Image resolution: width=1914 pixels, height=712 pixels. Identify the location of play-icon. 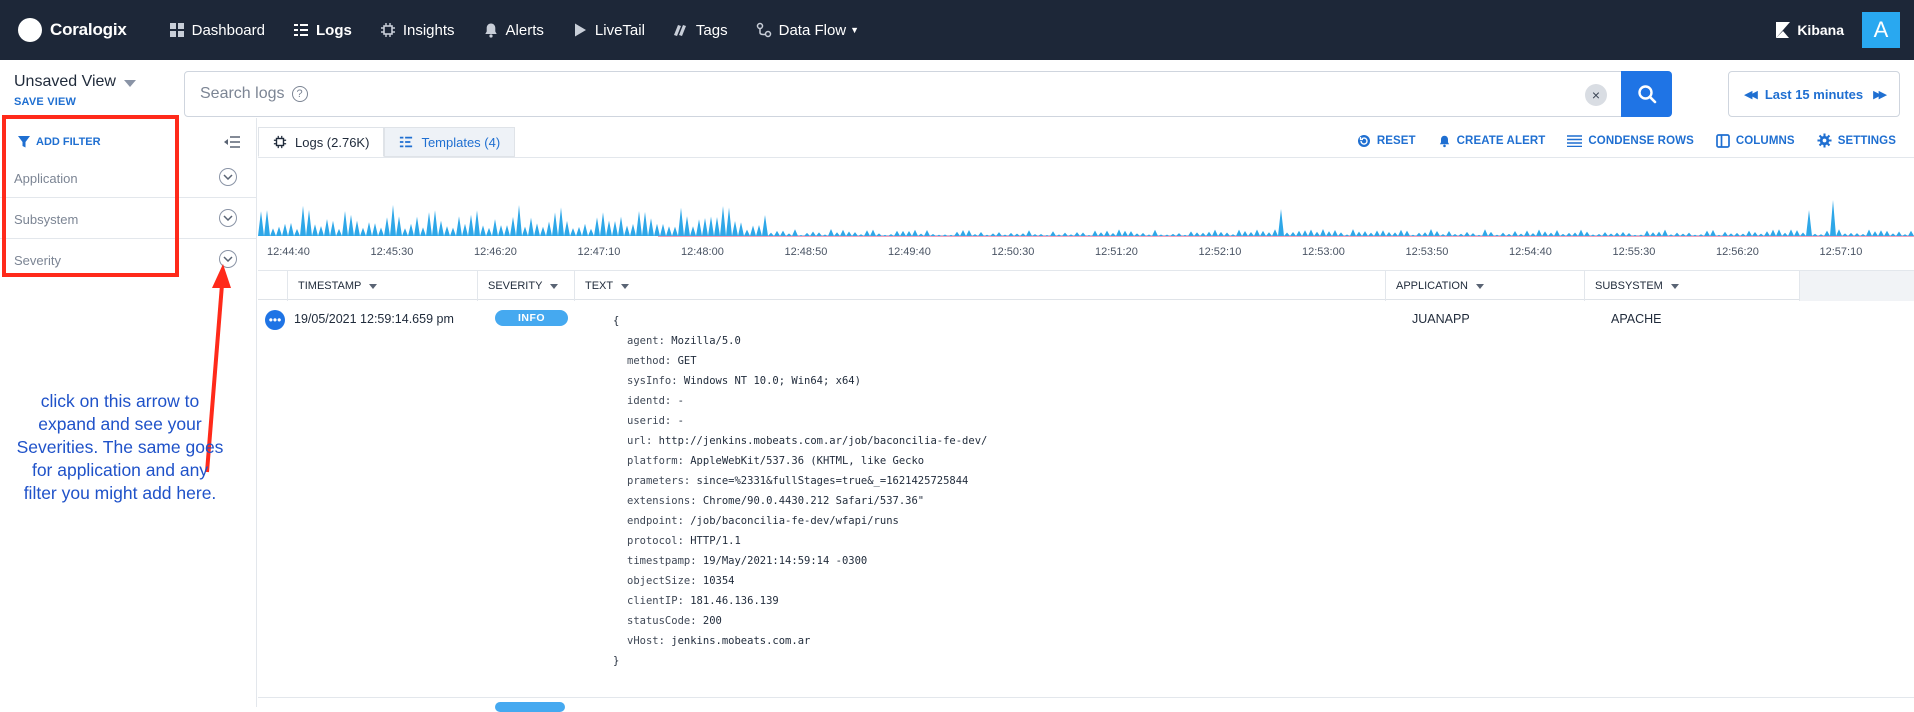
(580, 30).